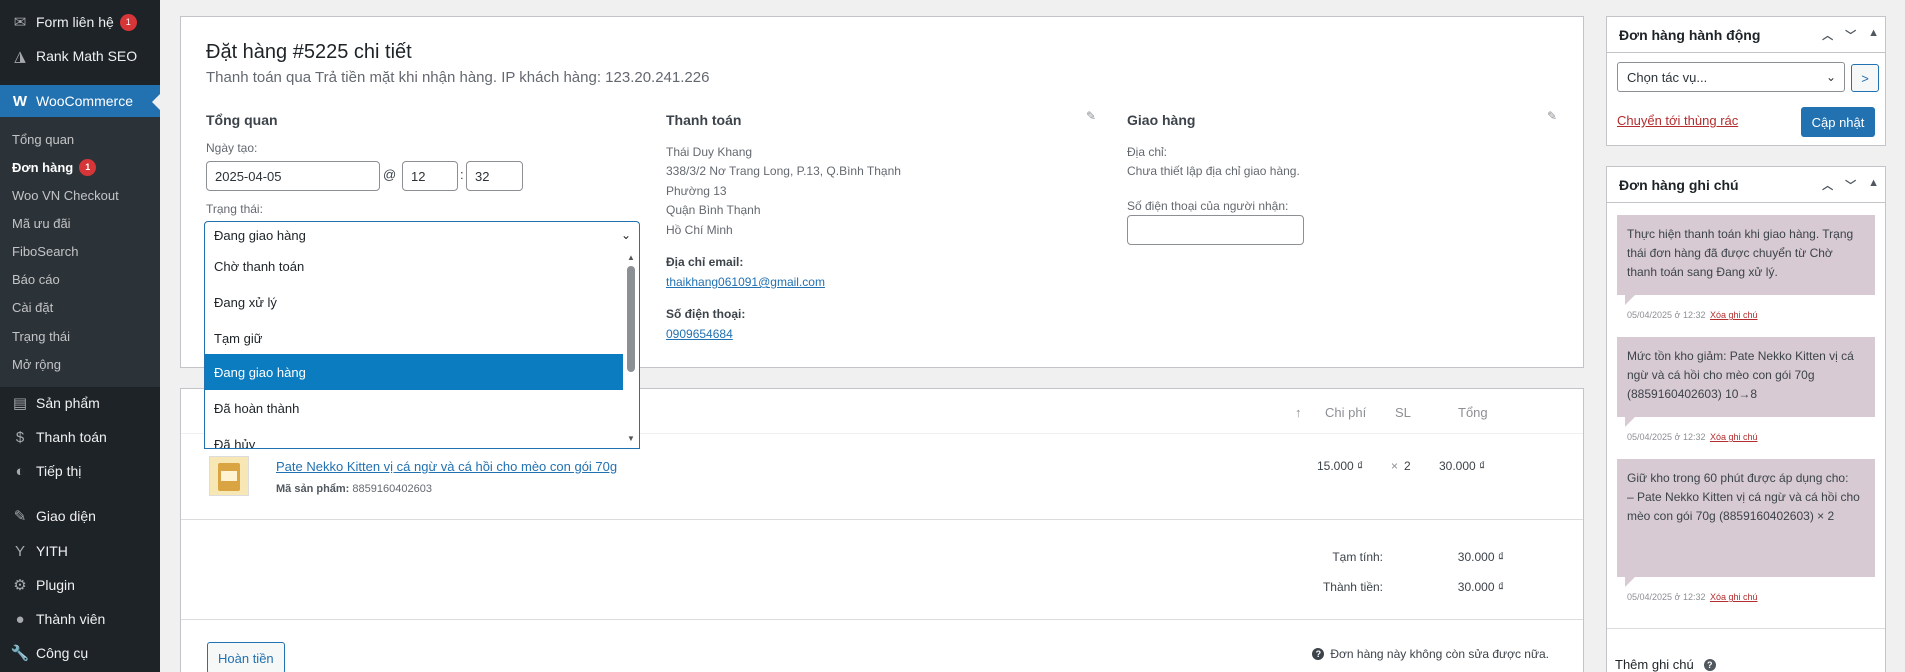 The image size is (1905, 672). What do you see at coordinates (430, 176) in the screenshot?
I see `hour-input: 12` at bounding box center [430, 176].